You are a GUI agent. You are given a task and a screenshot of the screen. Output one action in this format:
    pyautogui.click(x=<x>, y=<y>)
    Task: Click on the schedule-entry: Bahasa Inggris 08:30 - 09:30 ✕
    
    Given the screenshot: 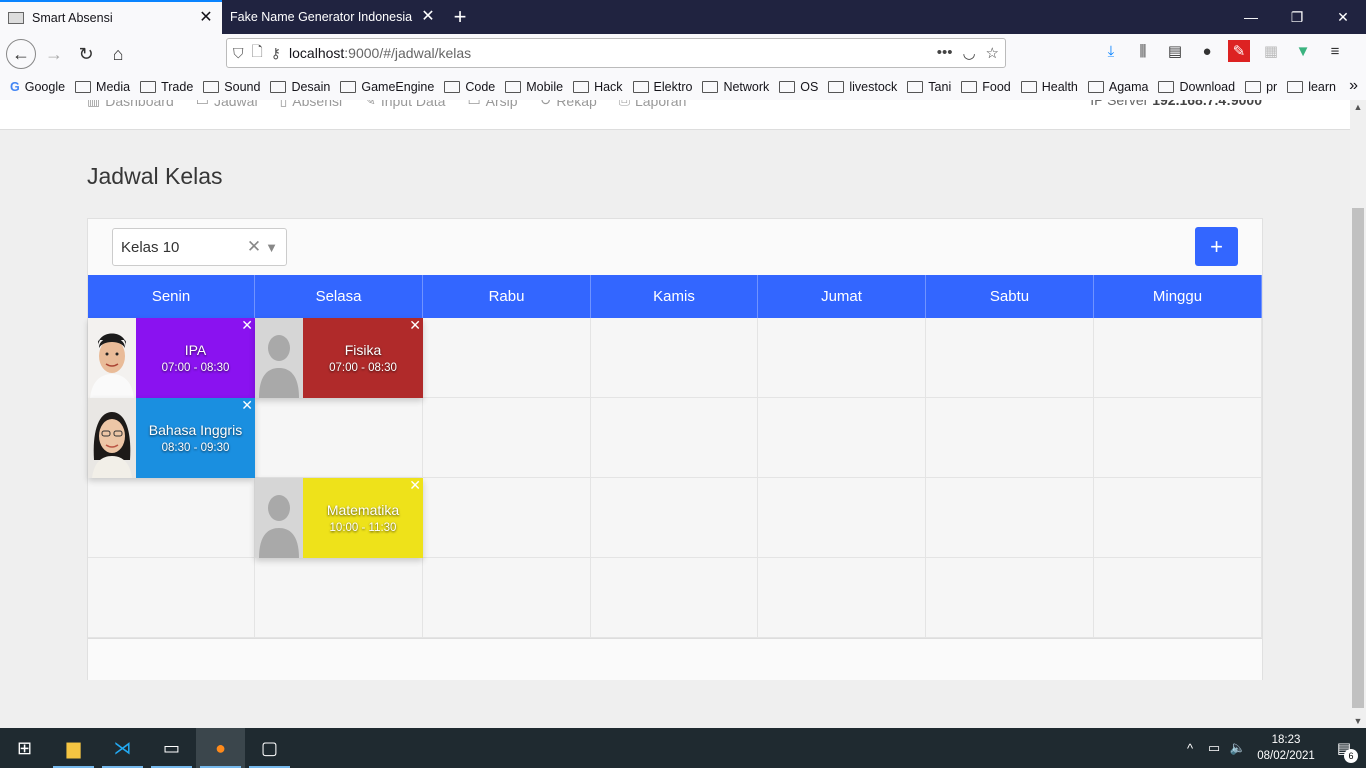 What is the action you would take?
    pyautogui.click(x=171, y=437)
    